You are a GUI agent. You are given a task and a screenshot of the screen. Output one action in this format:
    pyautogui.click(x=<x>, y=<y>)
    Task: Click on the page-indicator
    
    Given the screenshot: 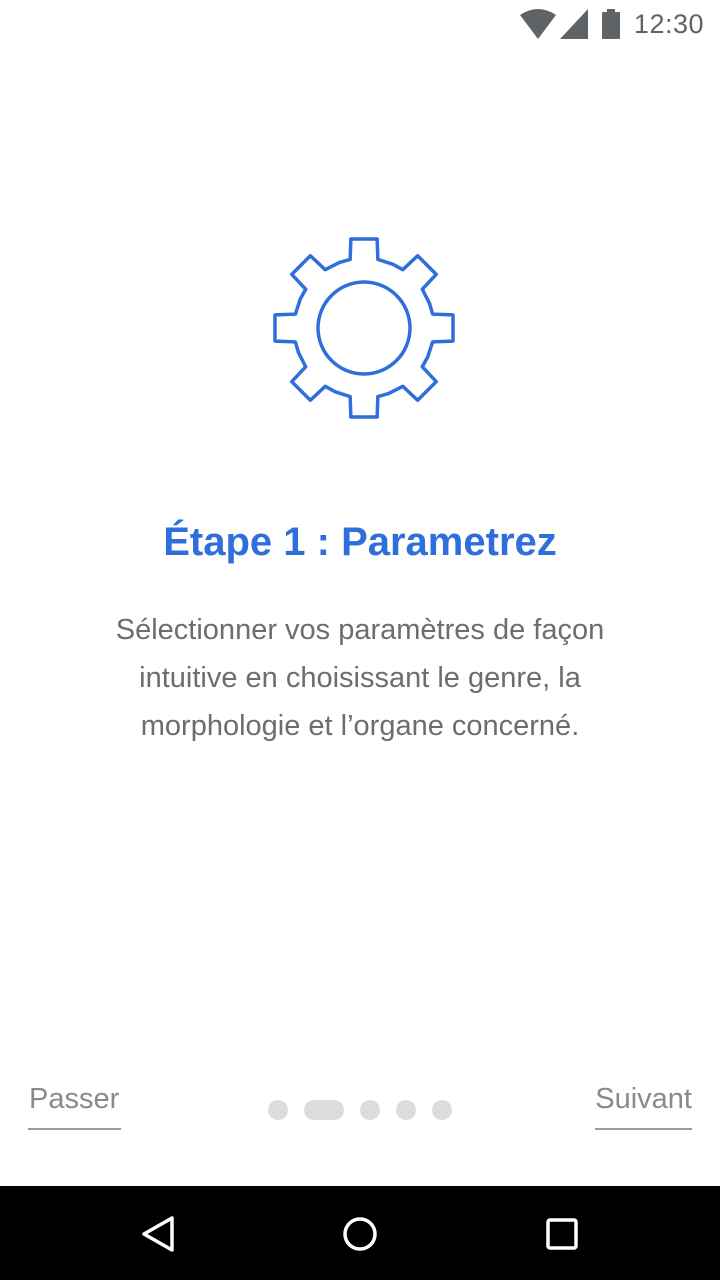 What is the action you would take?
    pyautogui.click(x=360, y=1110)
    